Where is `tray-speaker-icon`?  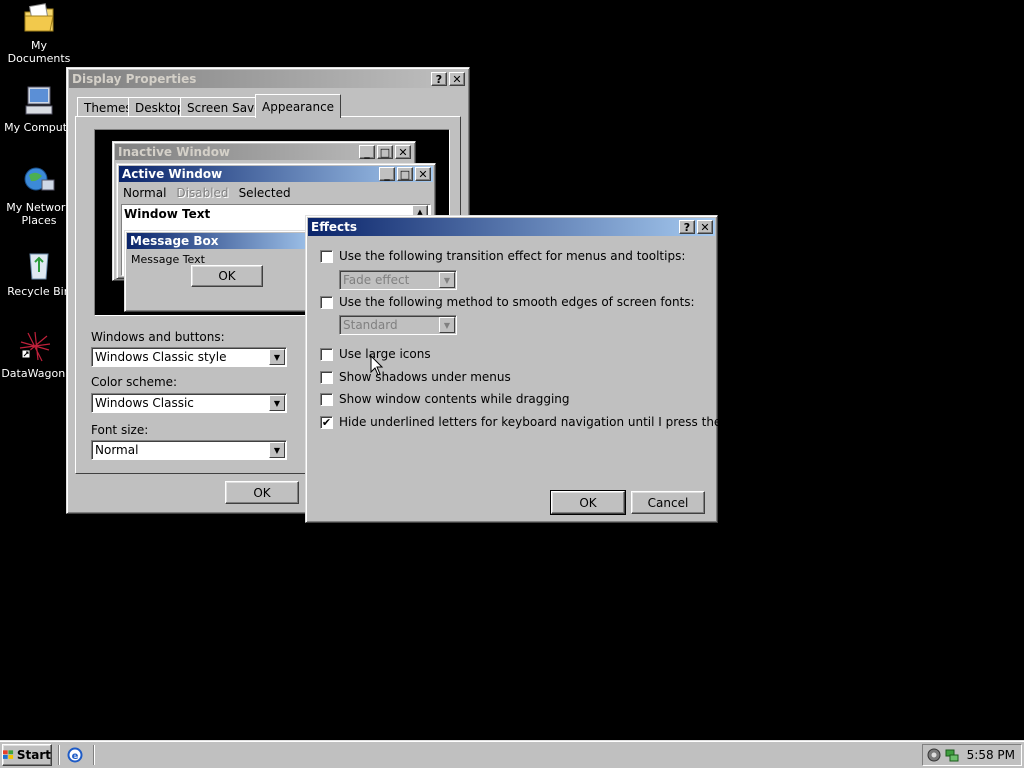
tray-speaker-icon is located at coordinates (934, 755).